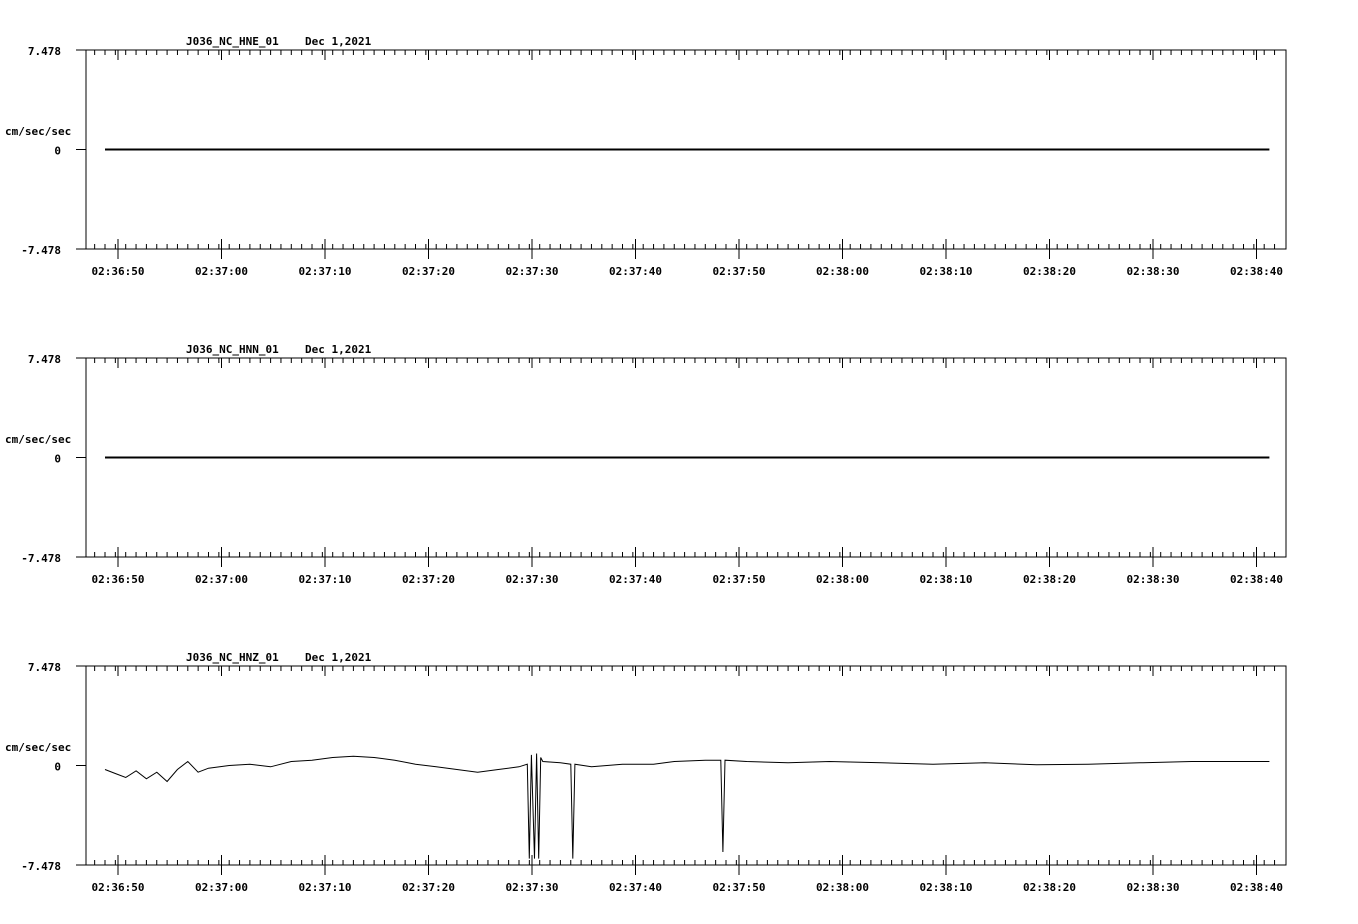 This screenshot has height=924, width=1358. I want to click on station-title: J036_NC_HNE_01, so click(232, 41).